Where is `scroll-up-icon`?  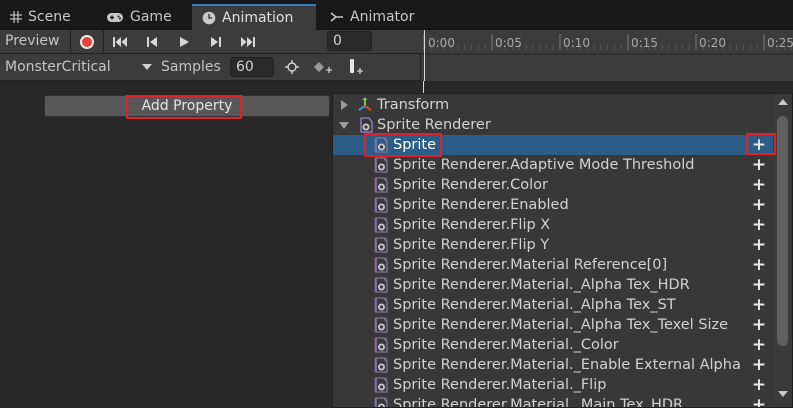
scroll-up-icon is located at coordinates (783, 102).